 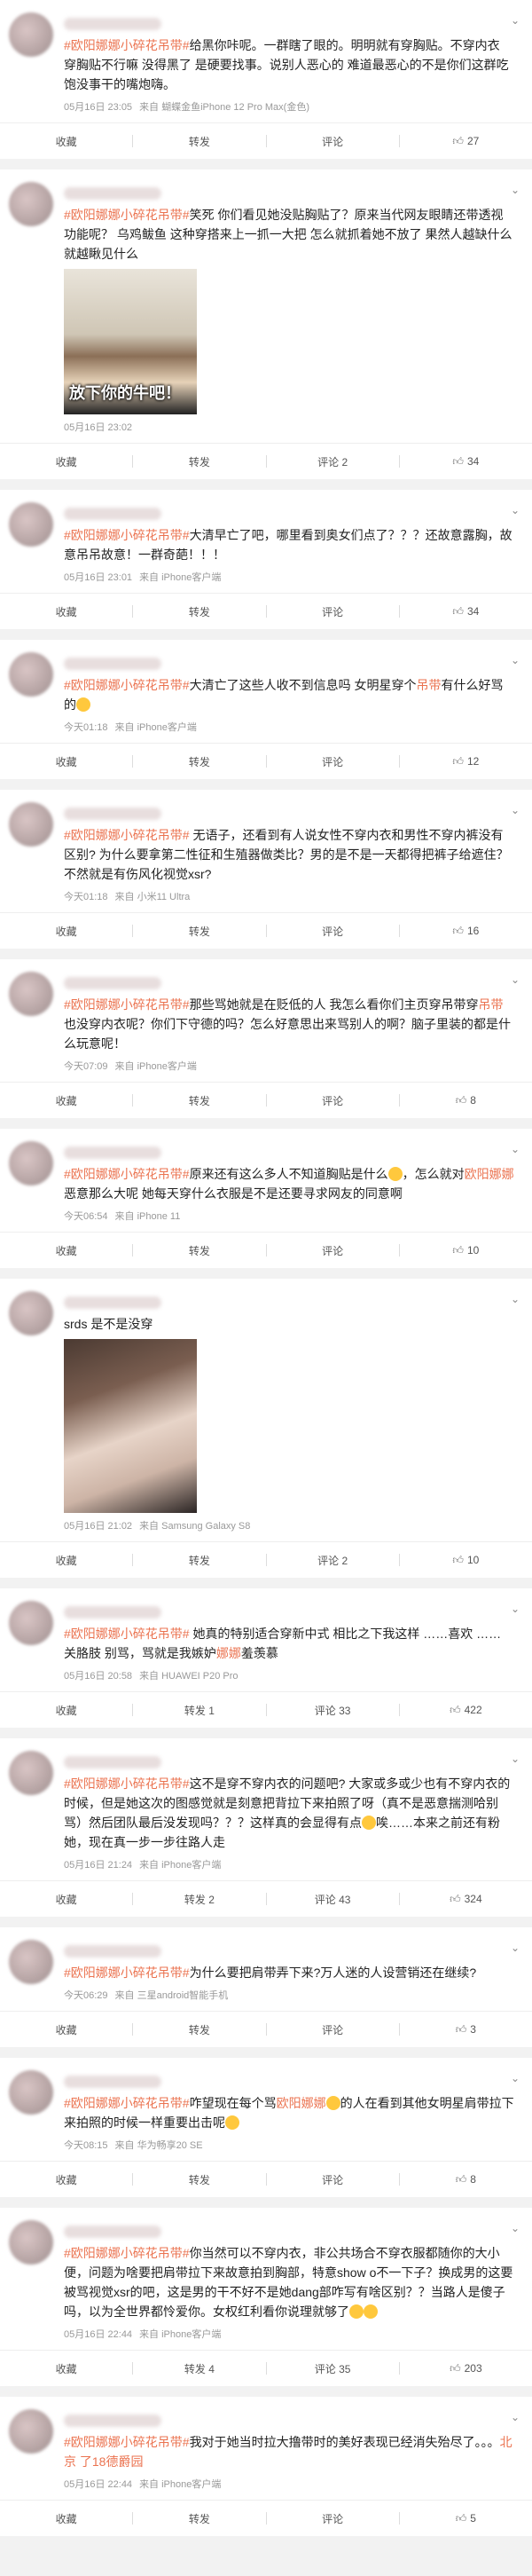 What do you see at coordinates (466, 141) in the screenshot?
I see `like-button: 👍︎ 27` at bounding box center [466, 141].